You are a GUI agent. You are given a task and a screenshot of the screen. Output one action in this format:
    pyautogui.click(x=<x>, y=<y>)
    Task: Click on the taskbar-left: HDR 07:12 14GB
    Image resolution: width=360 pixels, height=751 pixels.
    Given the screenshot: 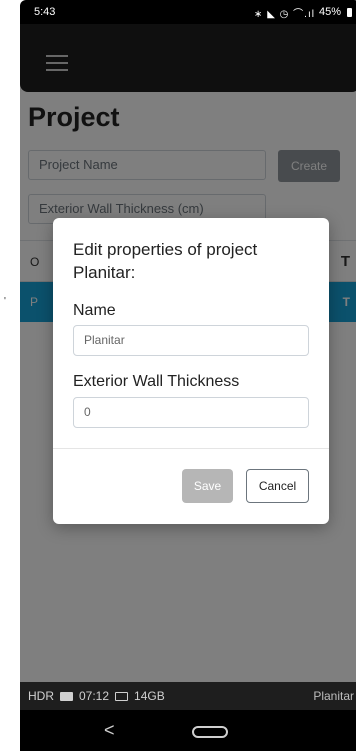 What is the action you would take?
    pyautogui.click(x=170, y=696)
    